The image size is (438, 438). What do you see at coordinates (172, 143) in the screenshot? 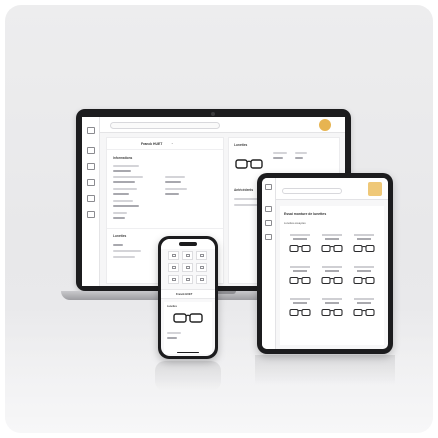
I see `patient-dropdown-icon: ⌄` at bounding box center [172, 143].